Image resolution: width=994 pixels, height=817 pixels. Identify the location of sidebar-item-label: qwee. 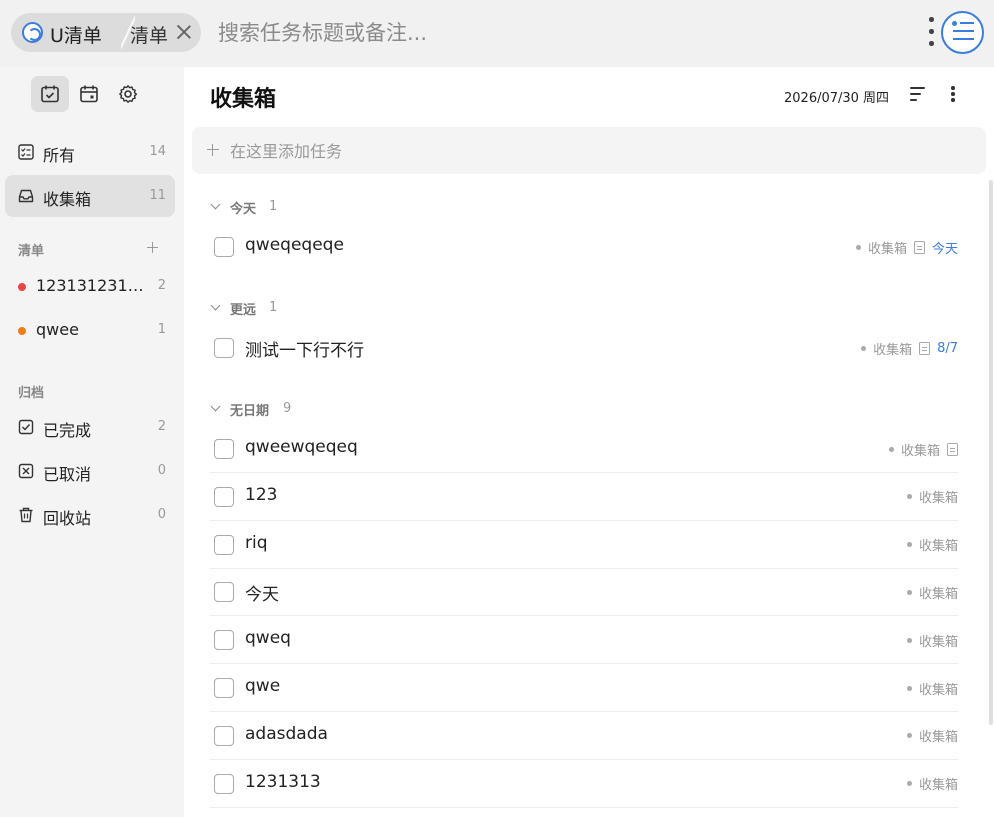
(57, 329).